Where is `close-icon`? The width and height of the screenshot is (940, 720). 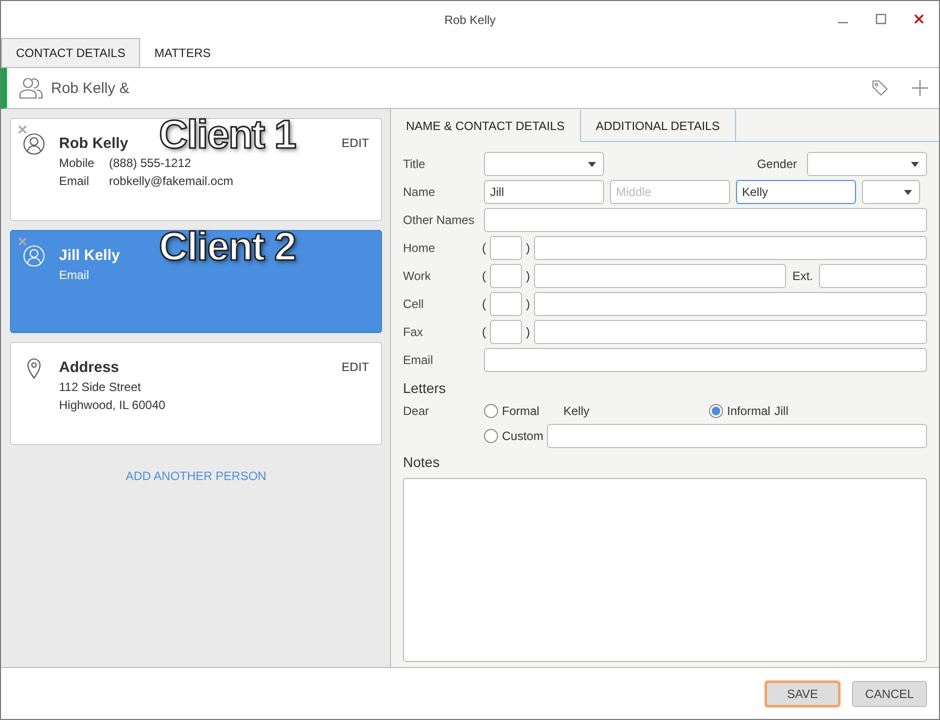
close-icon is located at coordinates (919, 19).